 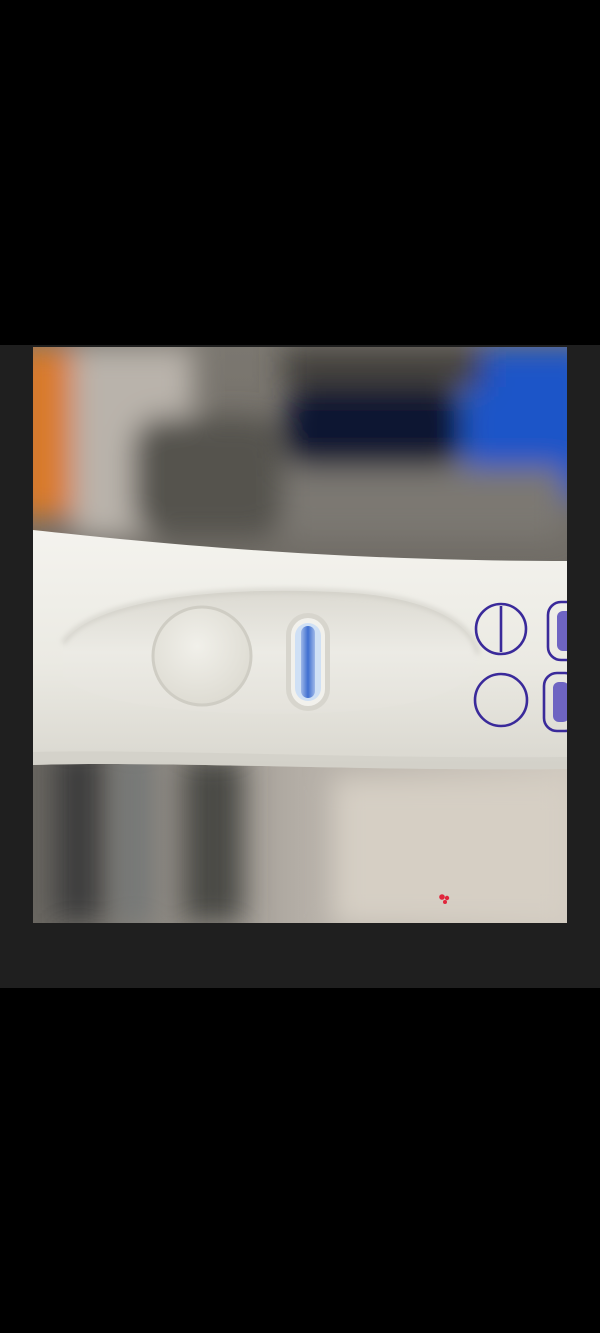 I want to click on background-blur, so click(x=300, y=442).